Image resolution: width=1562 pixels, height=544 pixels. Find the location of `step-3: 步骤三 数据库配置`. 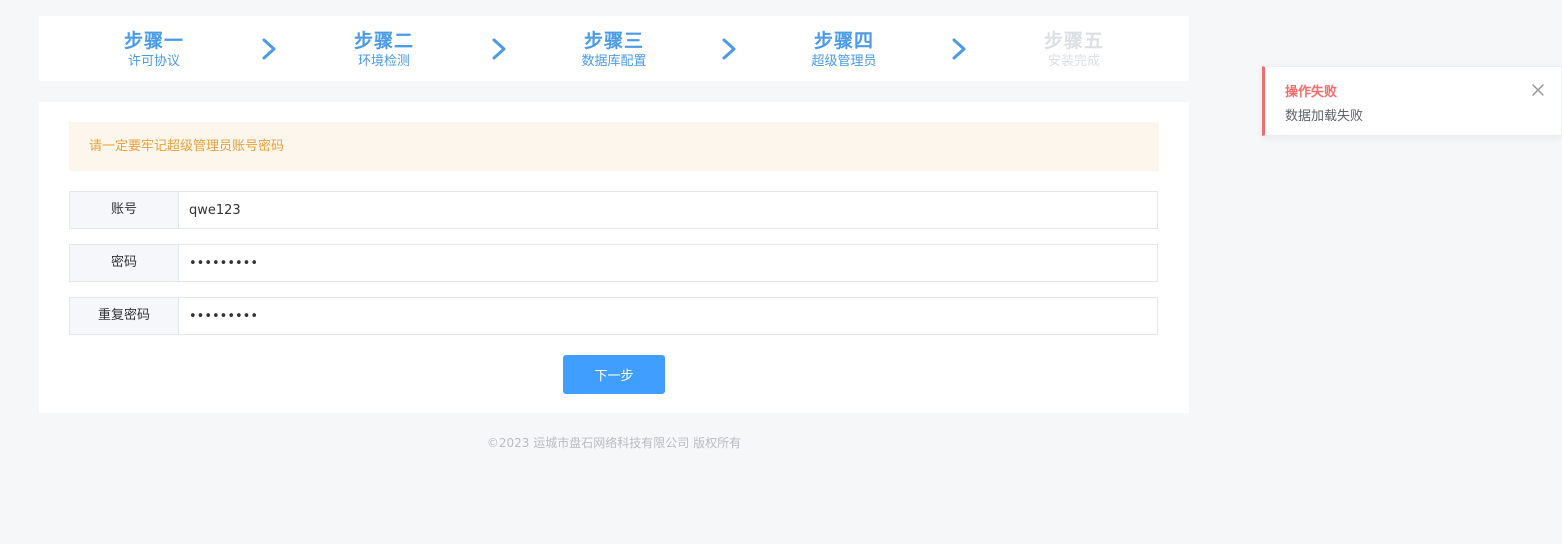

step-3: 步骤三 数据库配置 is located at coordinates (614, 49).